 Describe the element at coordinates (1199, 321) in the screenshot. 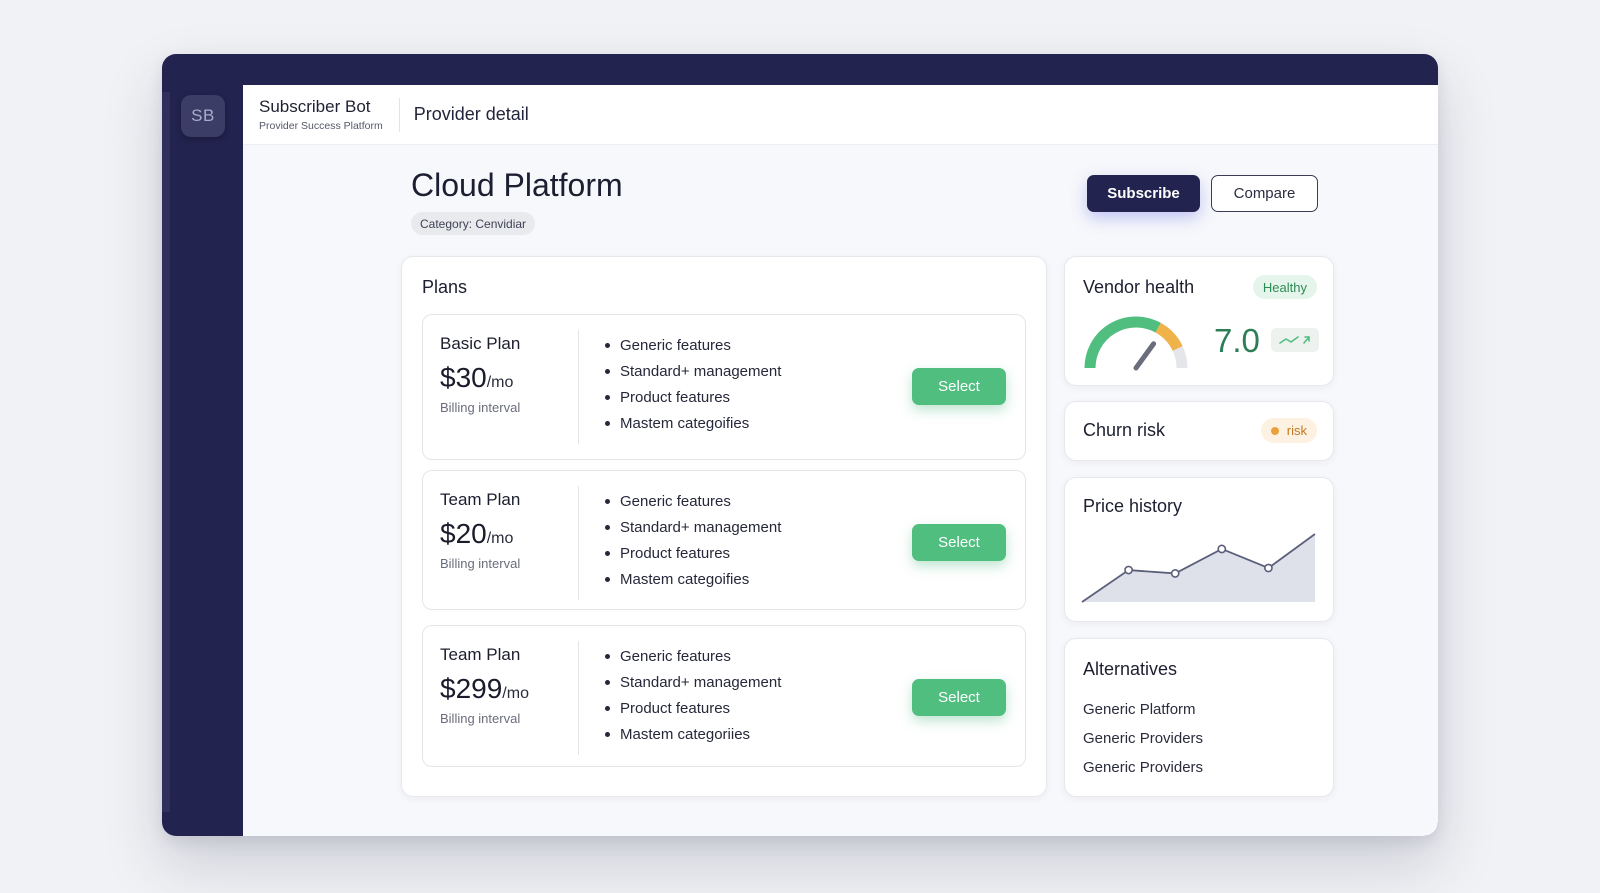

I see `vendor-health-card: Vendor health Healthy 7.0` at that location.